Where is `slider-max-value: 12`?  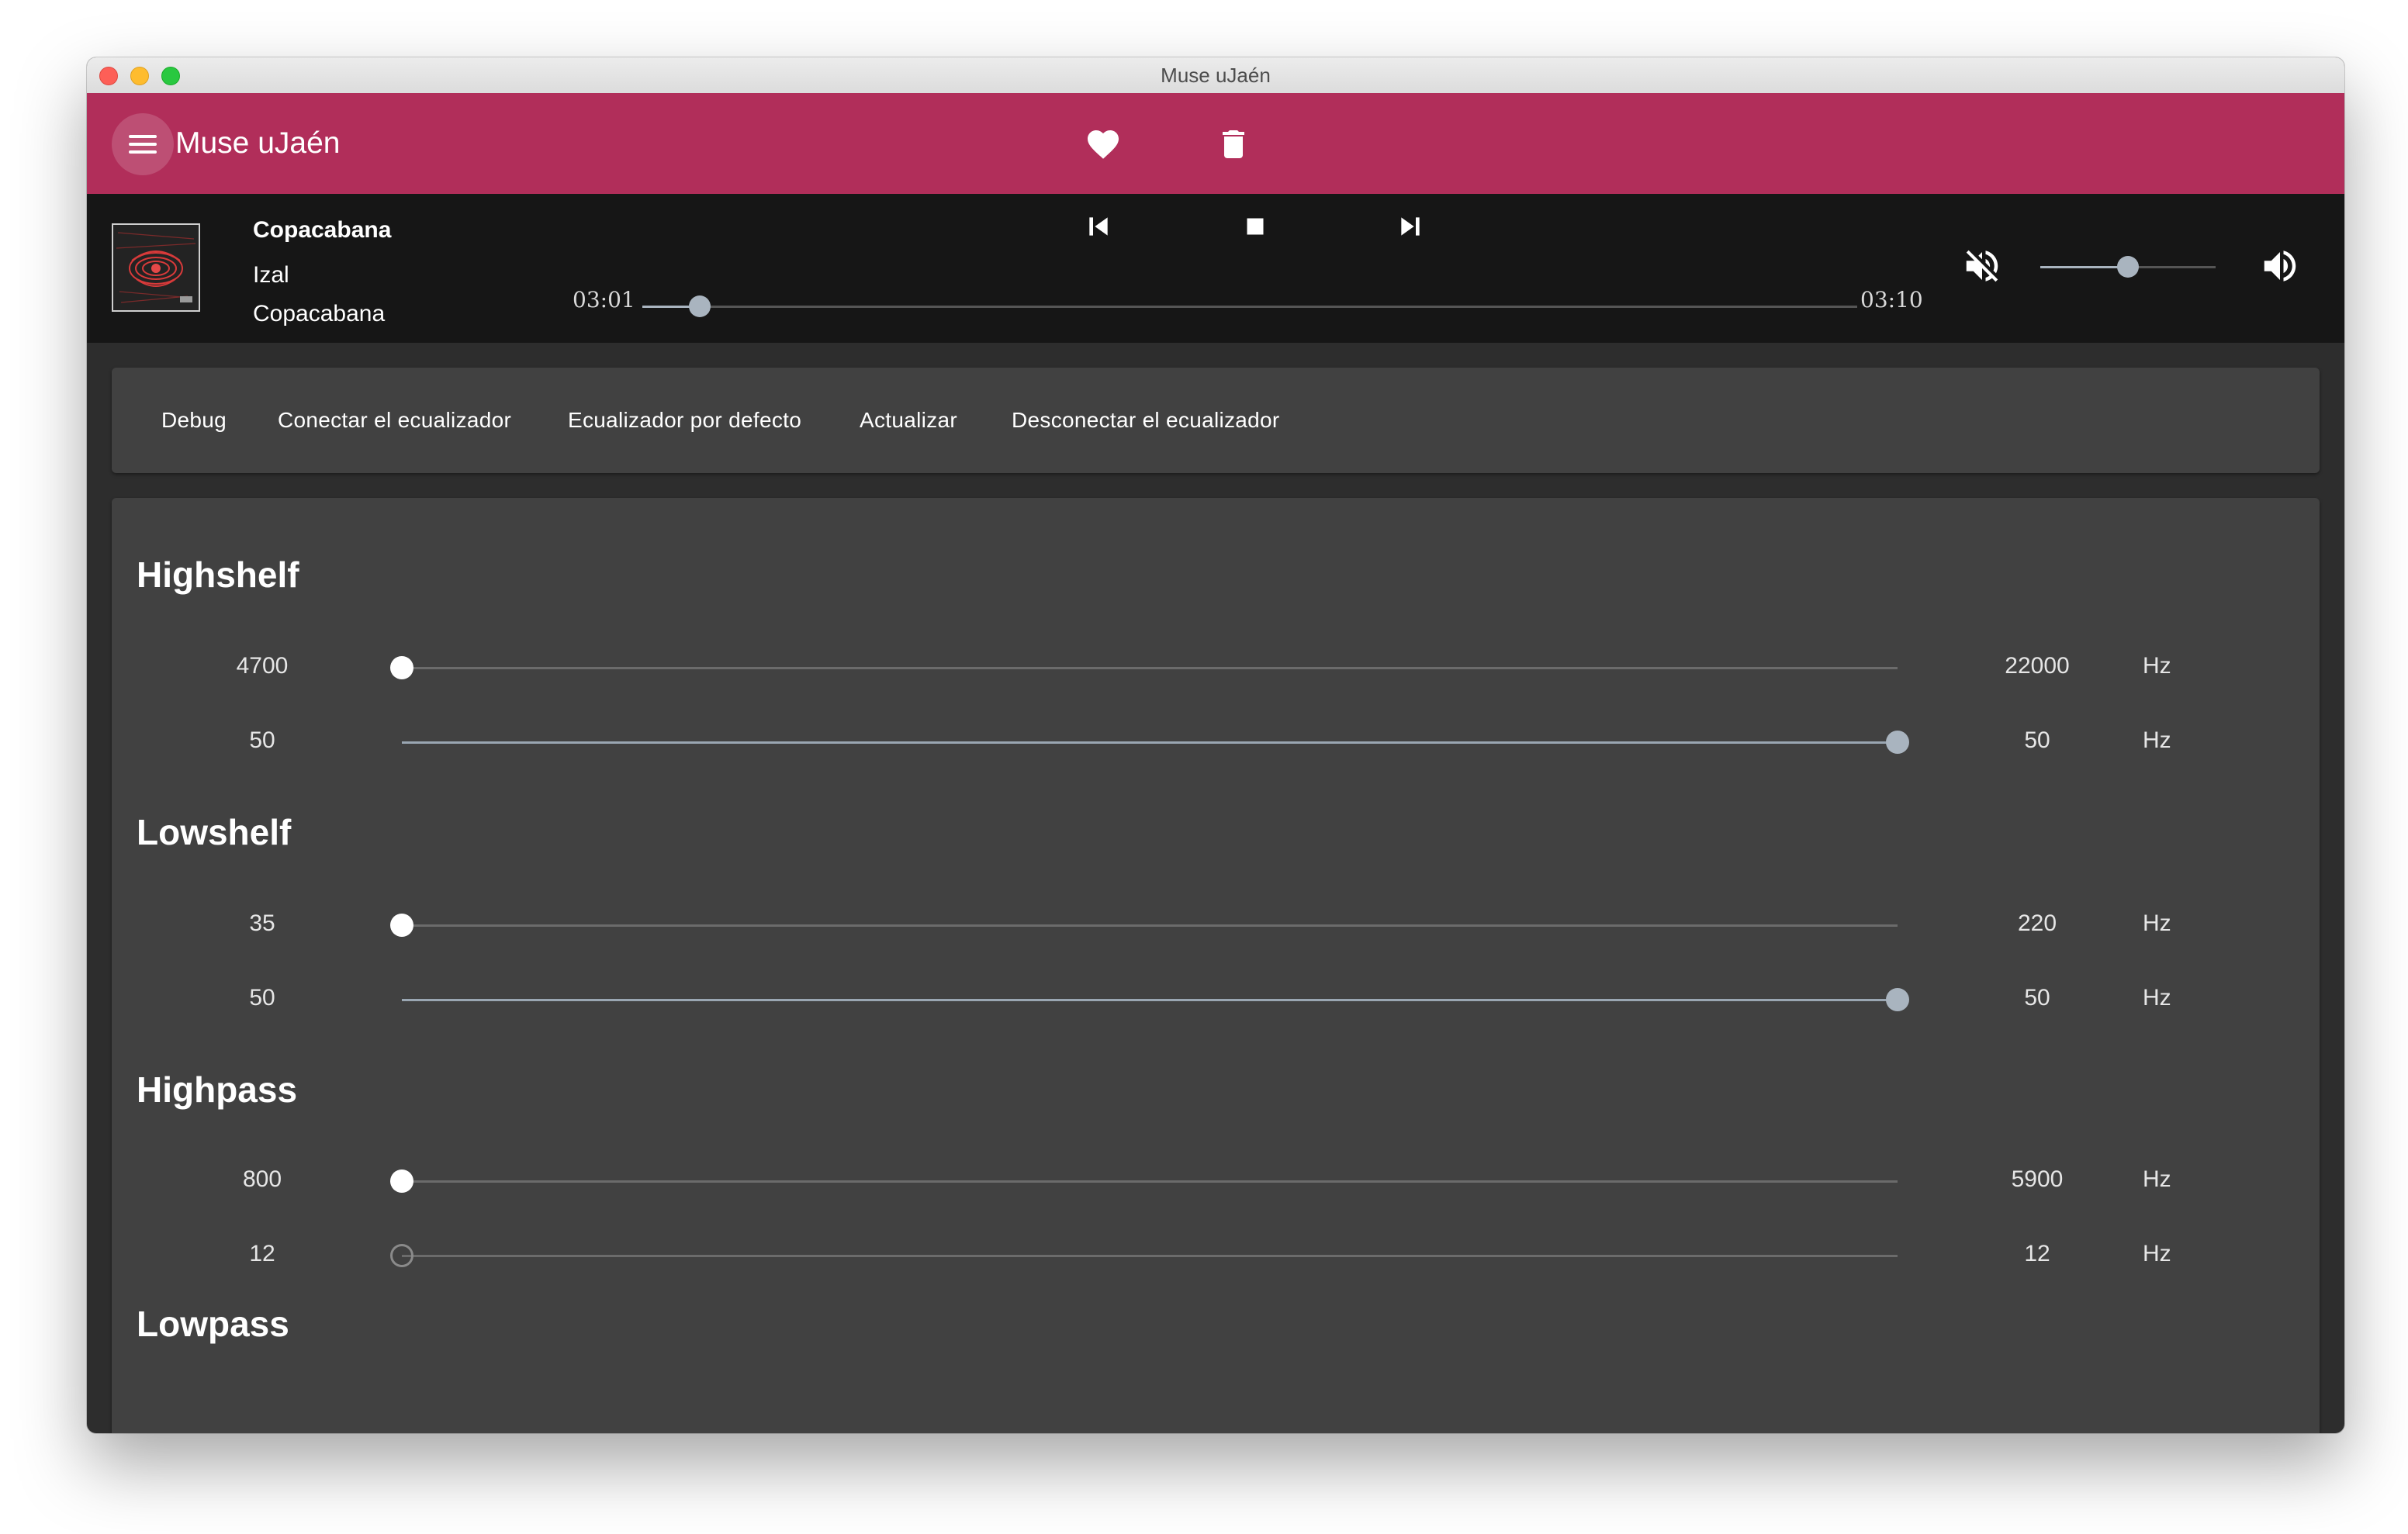
slider-max-value: 12 is located at coordinates (2037, 1253).